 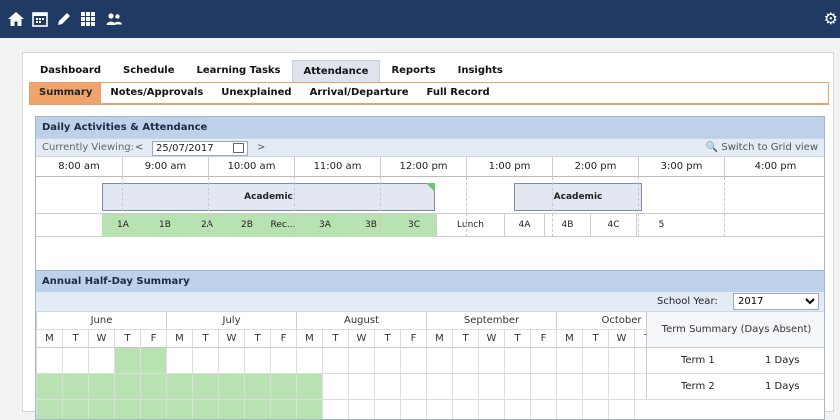 I want to click on period-4a: 4A, so click(x=524, y=225).